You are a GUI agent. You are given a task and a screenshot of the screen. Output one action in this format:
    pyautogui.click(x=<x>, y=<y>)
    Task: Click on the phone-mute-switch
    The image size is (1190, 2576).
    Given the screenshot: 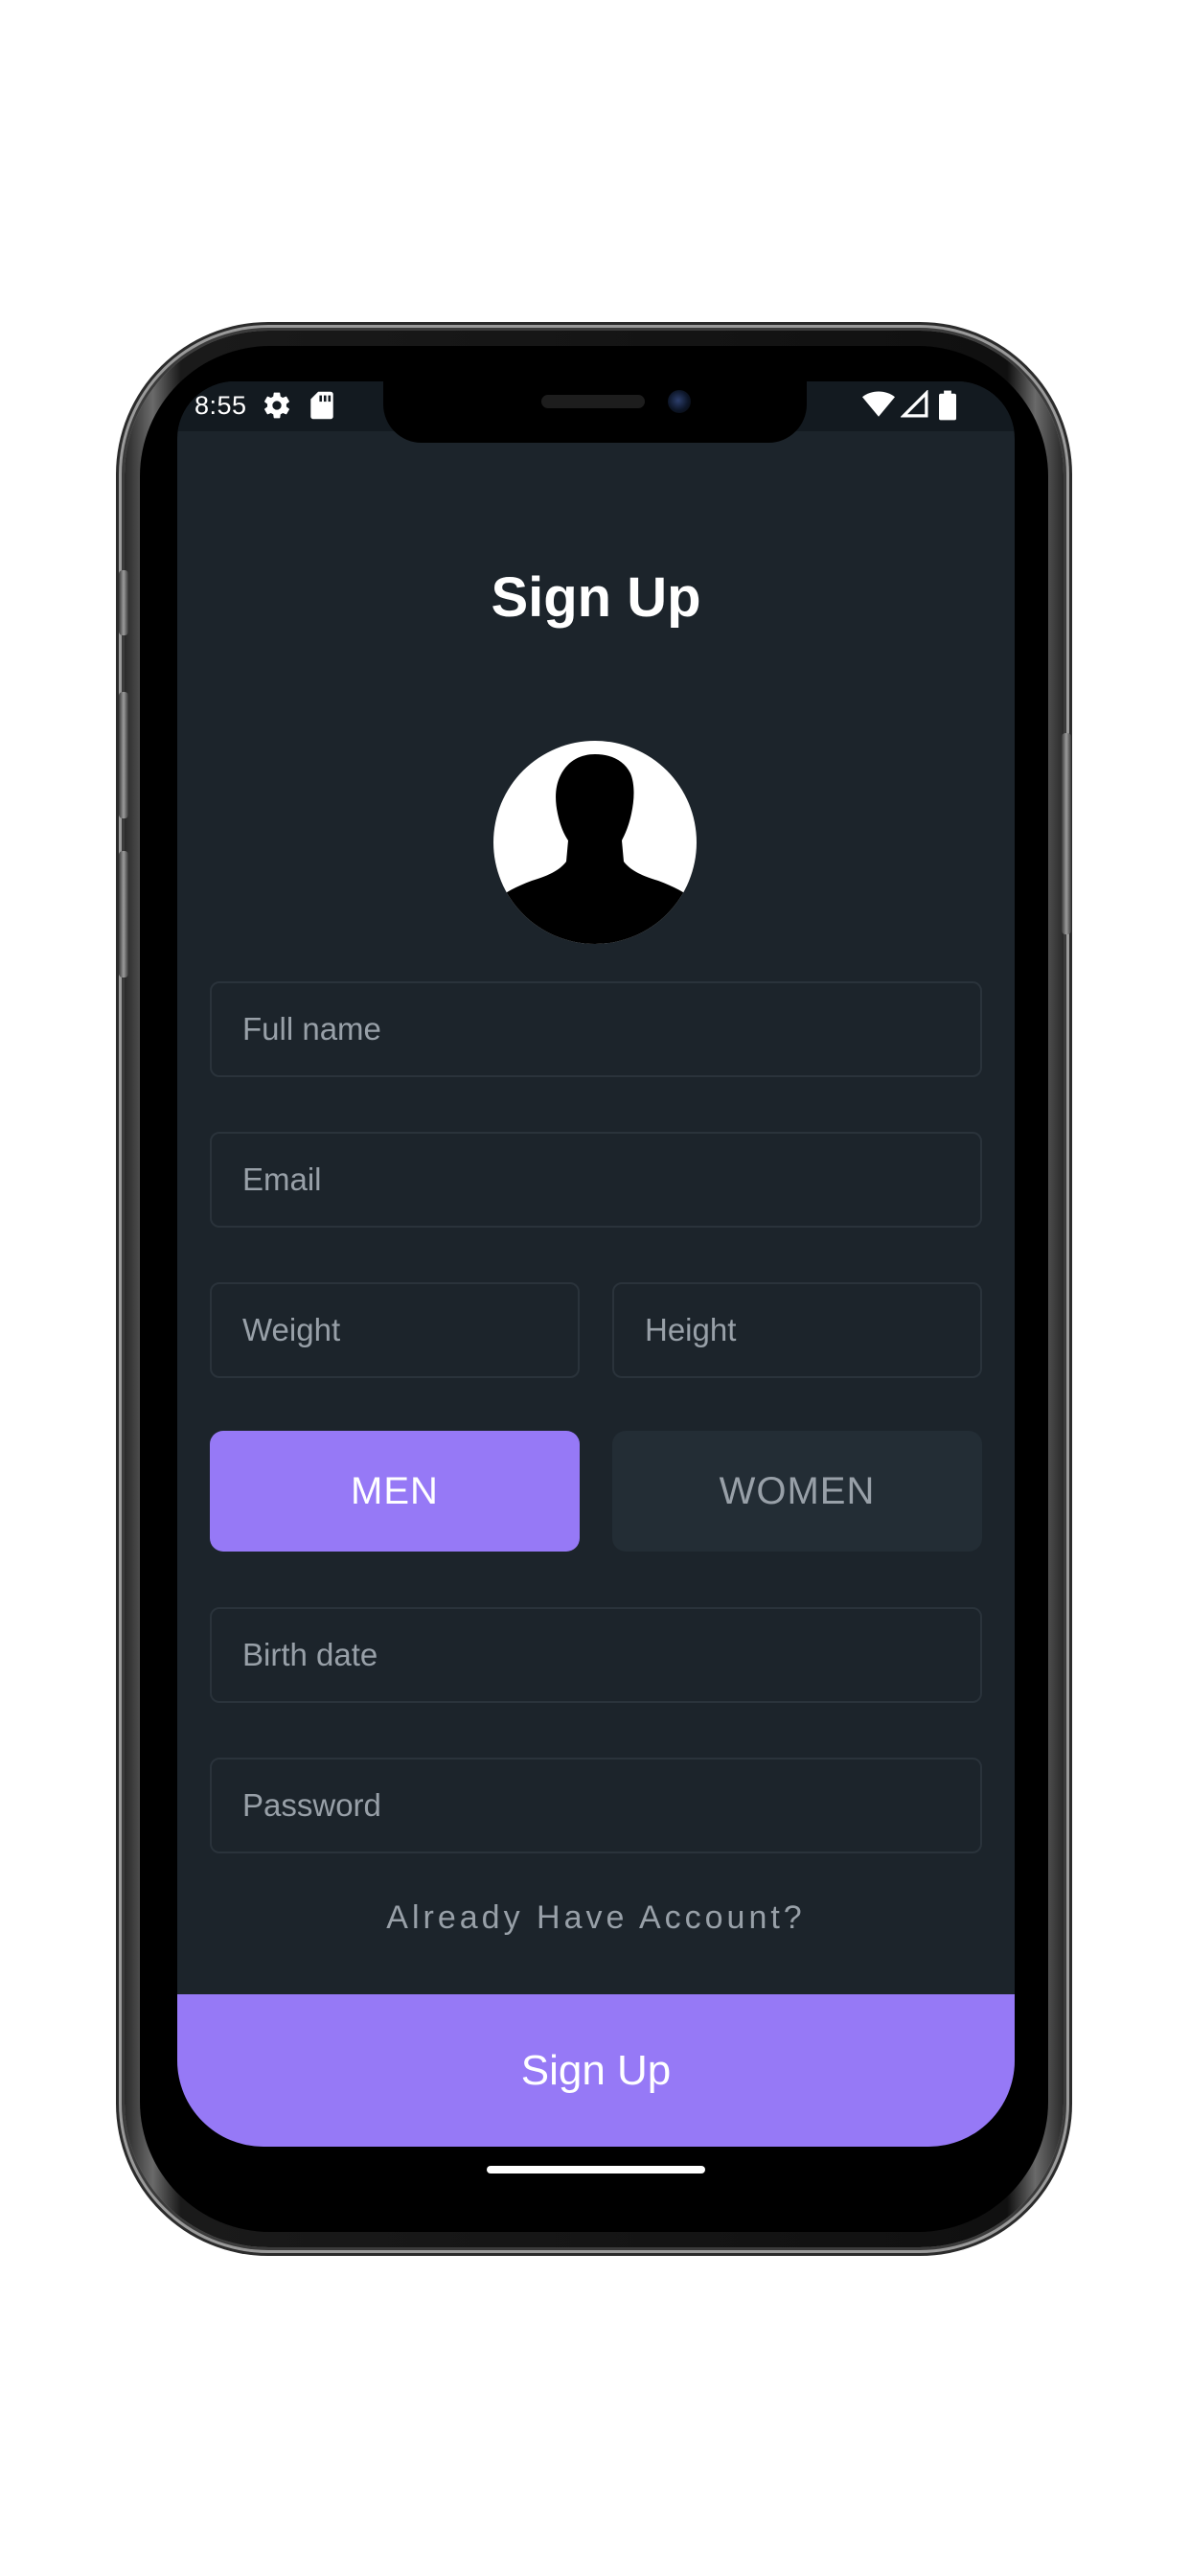 What is the action you would take?
    pyautogui.click(x=124, y=602)
    